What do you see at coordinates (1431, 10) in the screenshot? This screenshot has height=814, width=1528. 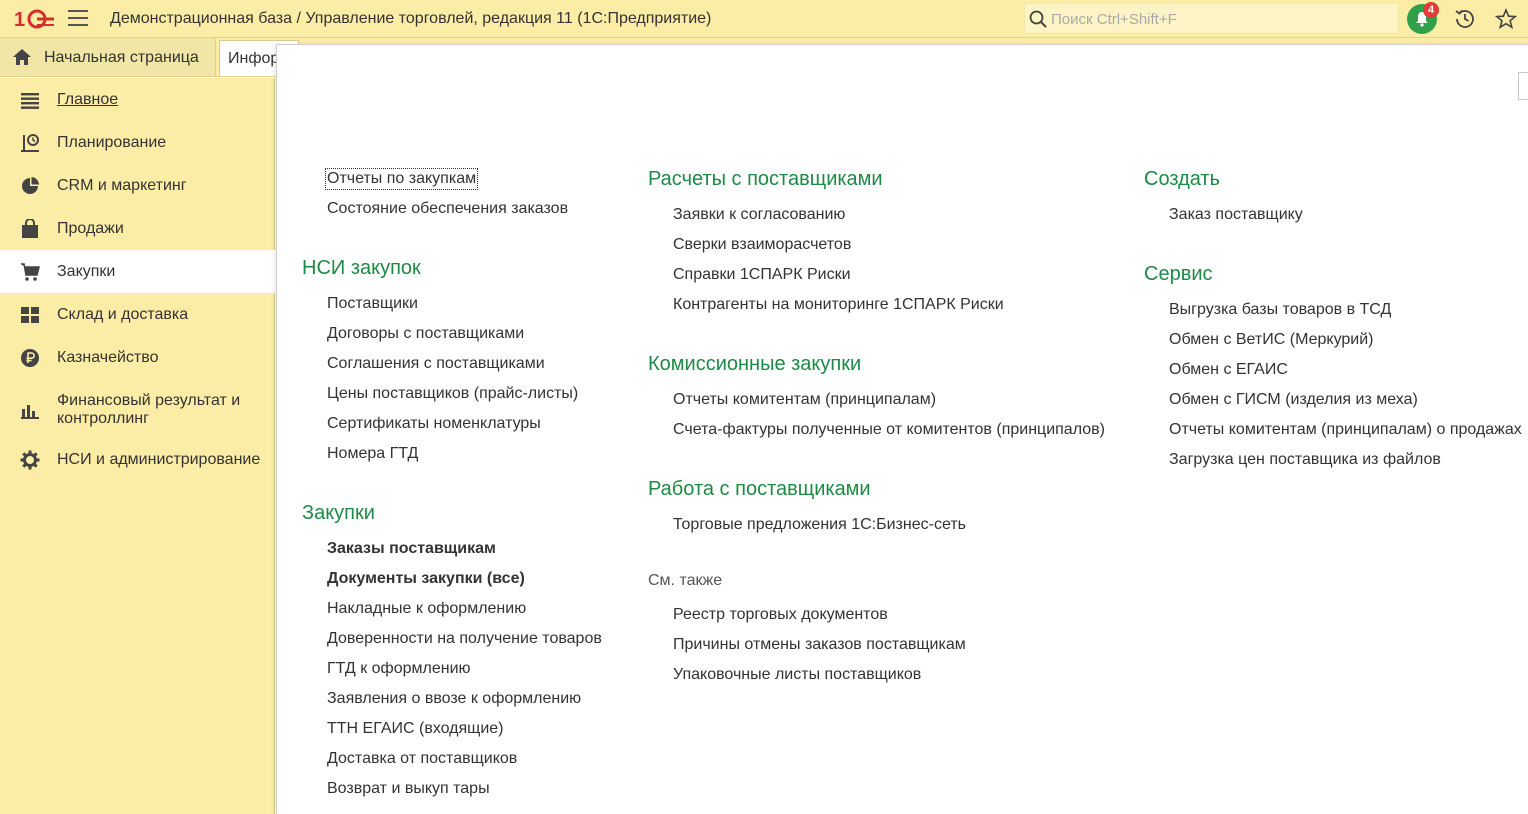 I see `notification-badge: 4` at bounding box center [1431, 10].